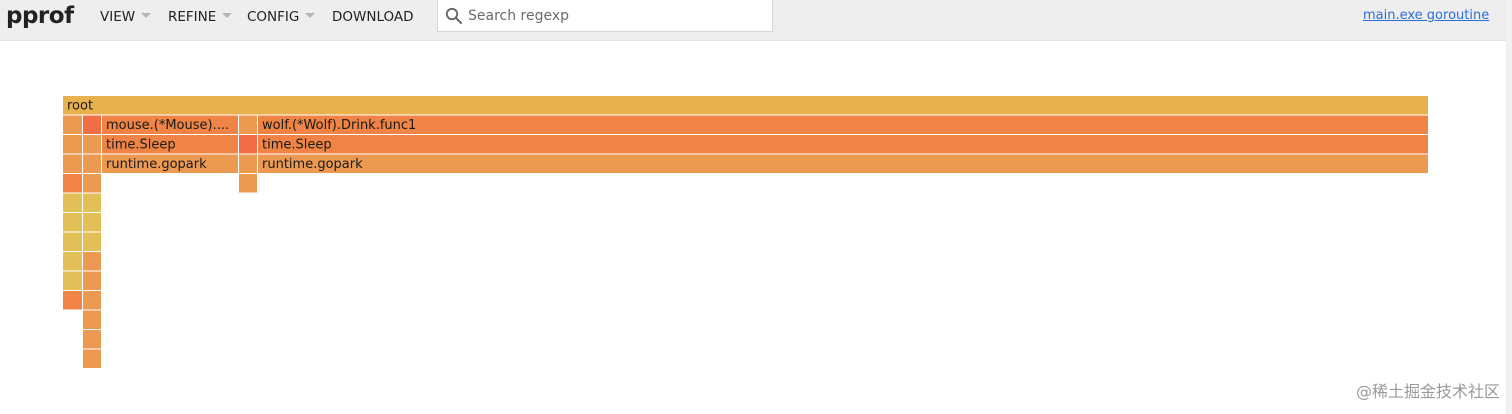  What do you see at coordinates (80, 106) in the screenshot?
I see `flame-frame-label: root` at bounding box center [80, 106].